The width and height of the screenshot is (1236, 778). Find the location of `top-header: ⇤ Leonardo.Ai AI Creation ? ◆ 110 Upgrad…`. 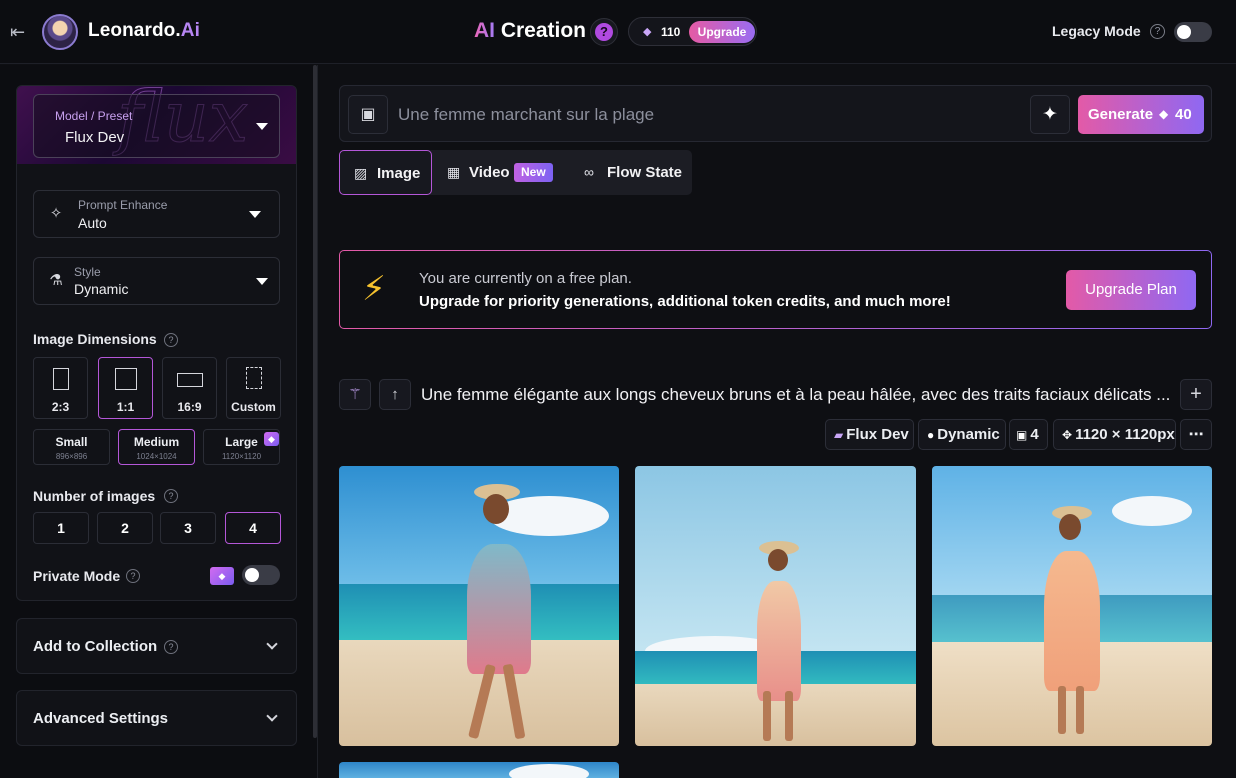

top-header: ⇤ Leonardo.Ai AI Creation ? ◆ 110 Upgrad… is located at coordinates (618, 32).